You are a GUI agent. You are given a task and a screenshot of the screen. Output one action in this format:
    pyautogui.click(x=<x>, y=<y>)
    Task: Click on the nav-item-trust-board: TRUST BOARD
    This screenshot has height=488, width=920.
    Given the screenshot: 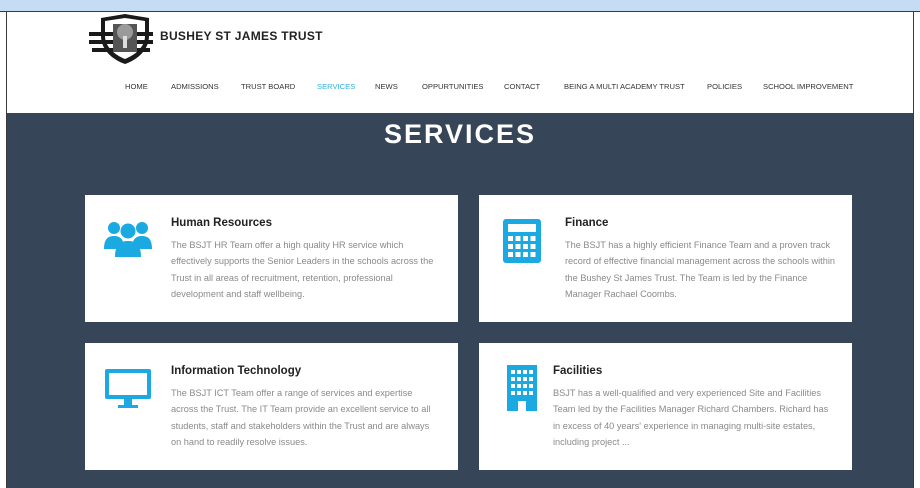 What is the action you would take?
    pyautogui.click(x=268, y=86)
    